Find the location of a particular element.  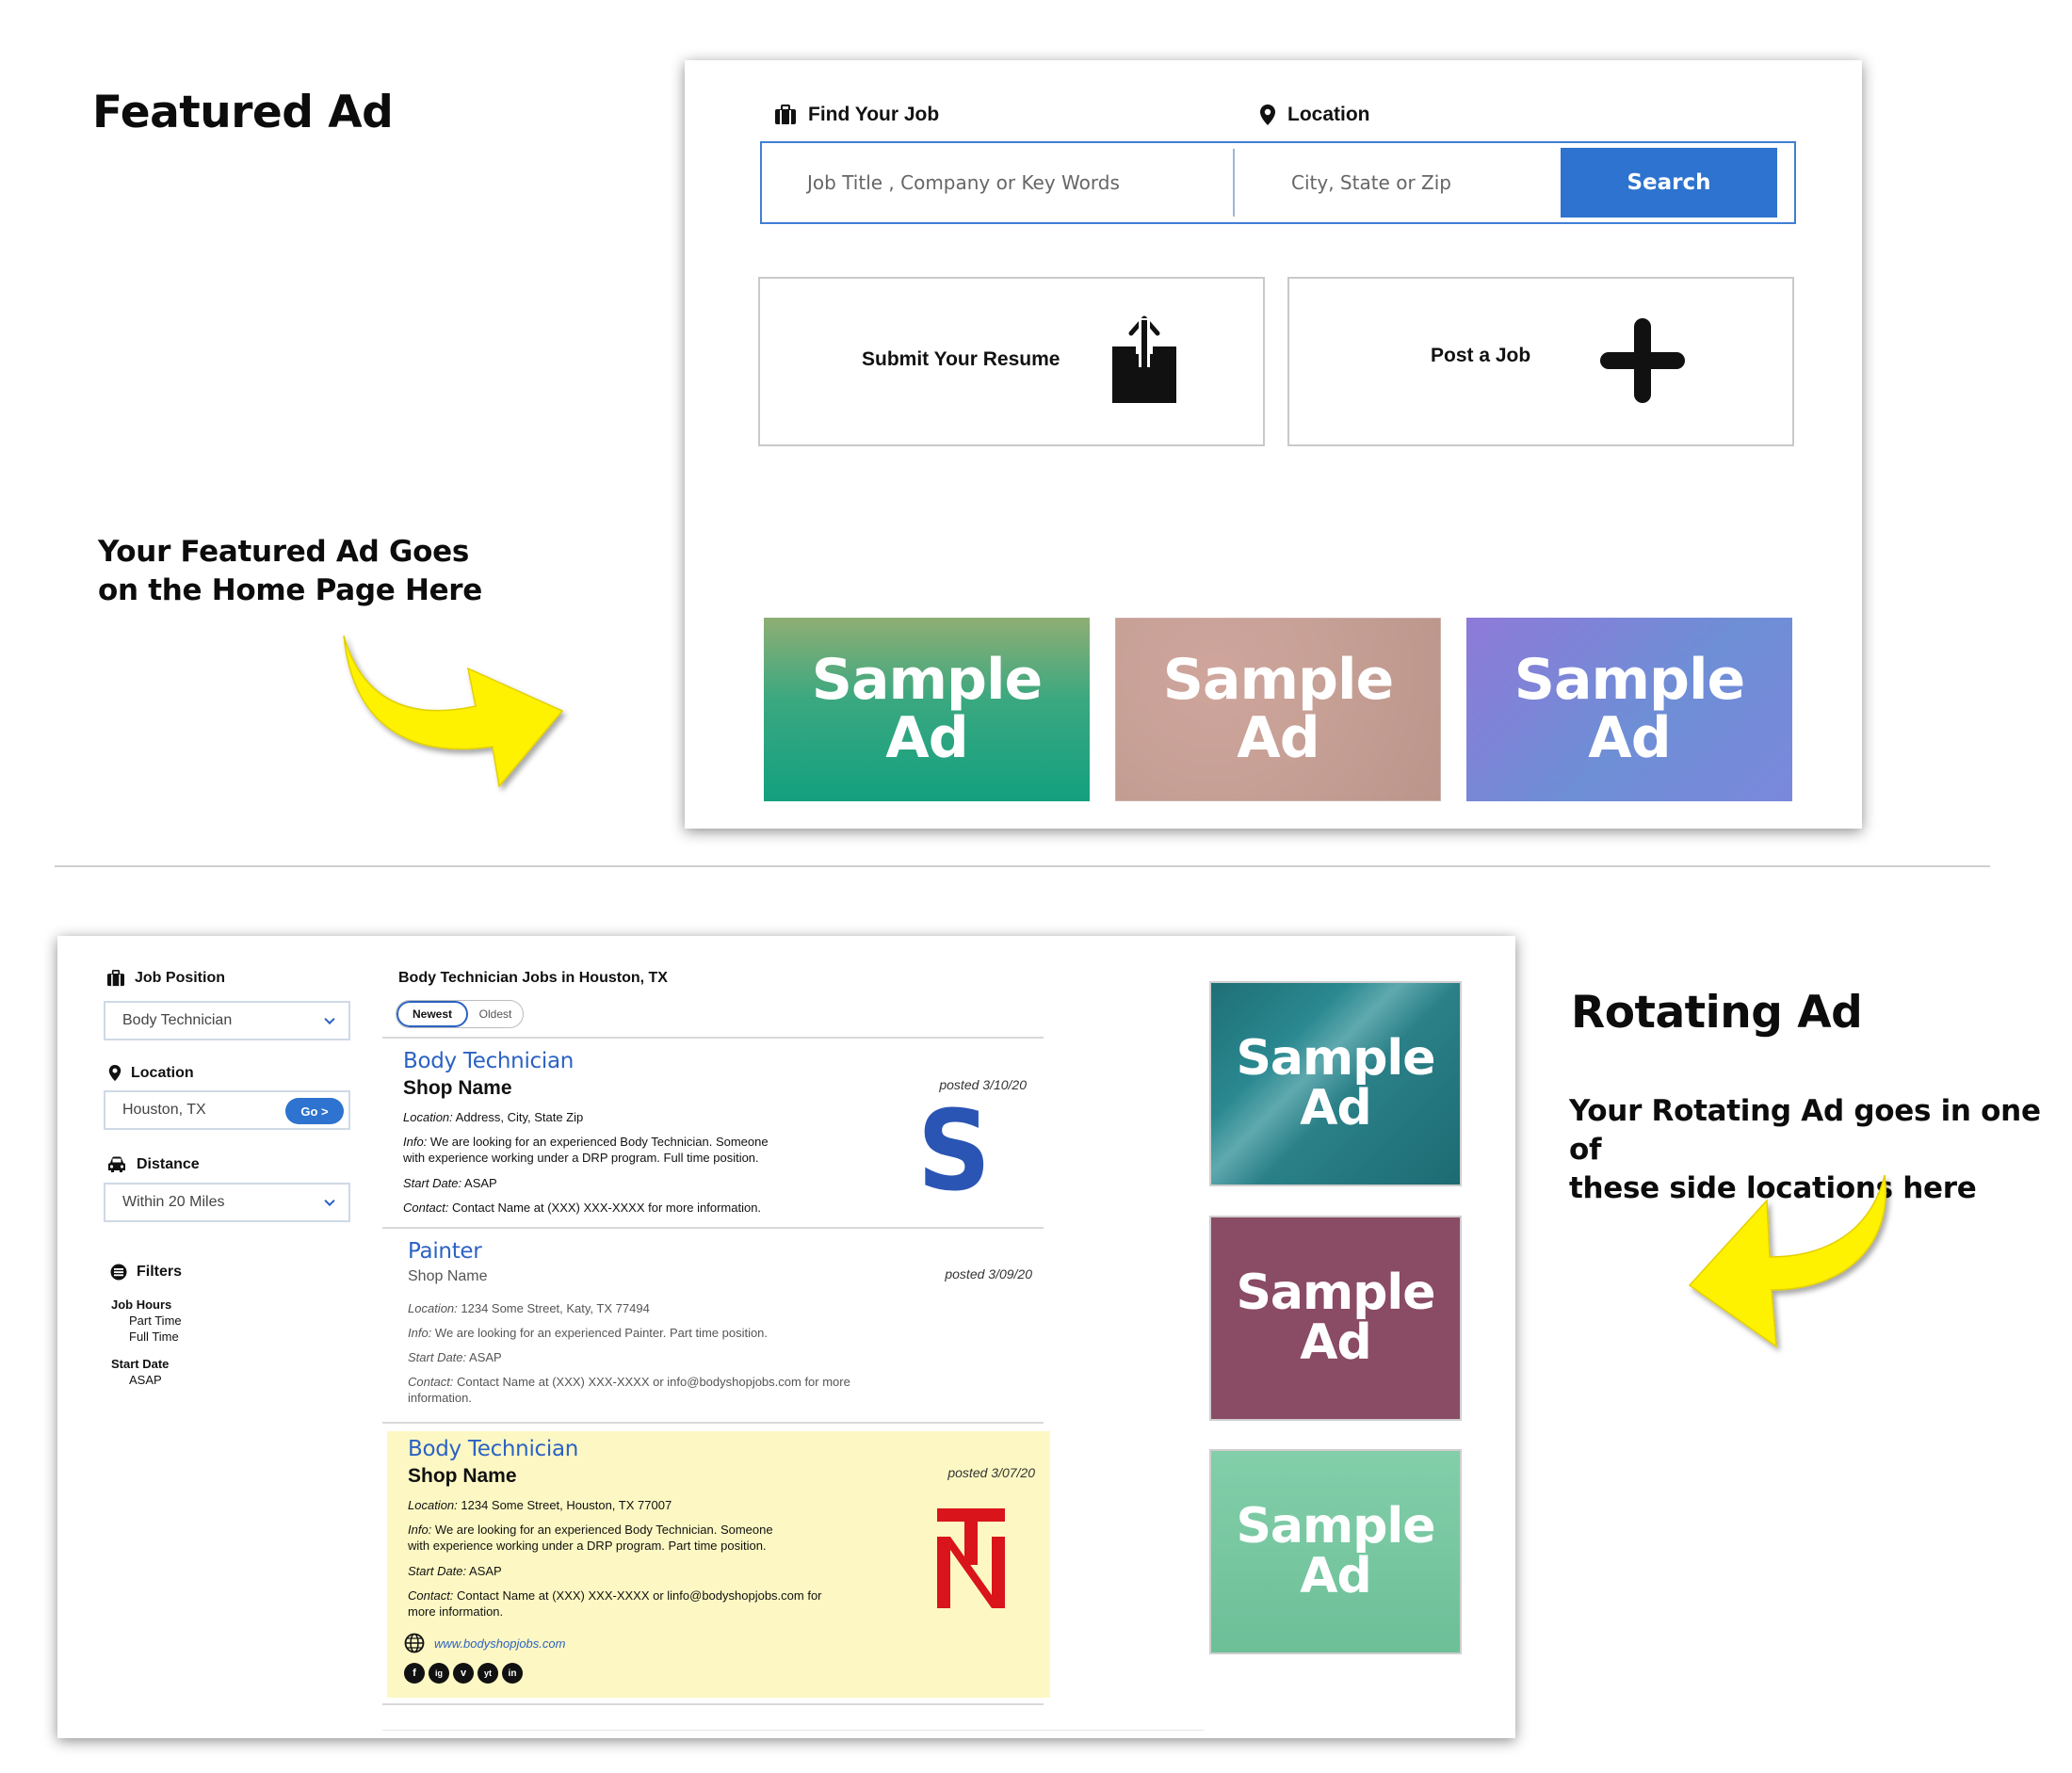

filter-icon is located at coordinates (118, 1273).